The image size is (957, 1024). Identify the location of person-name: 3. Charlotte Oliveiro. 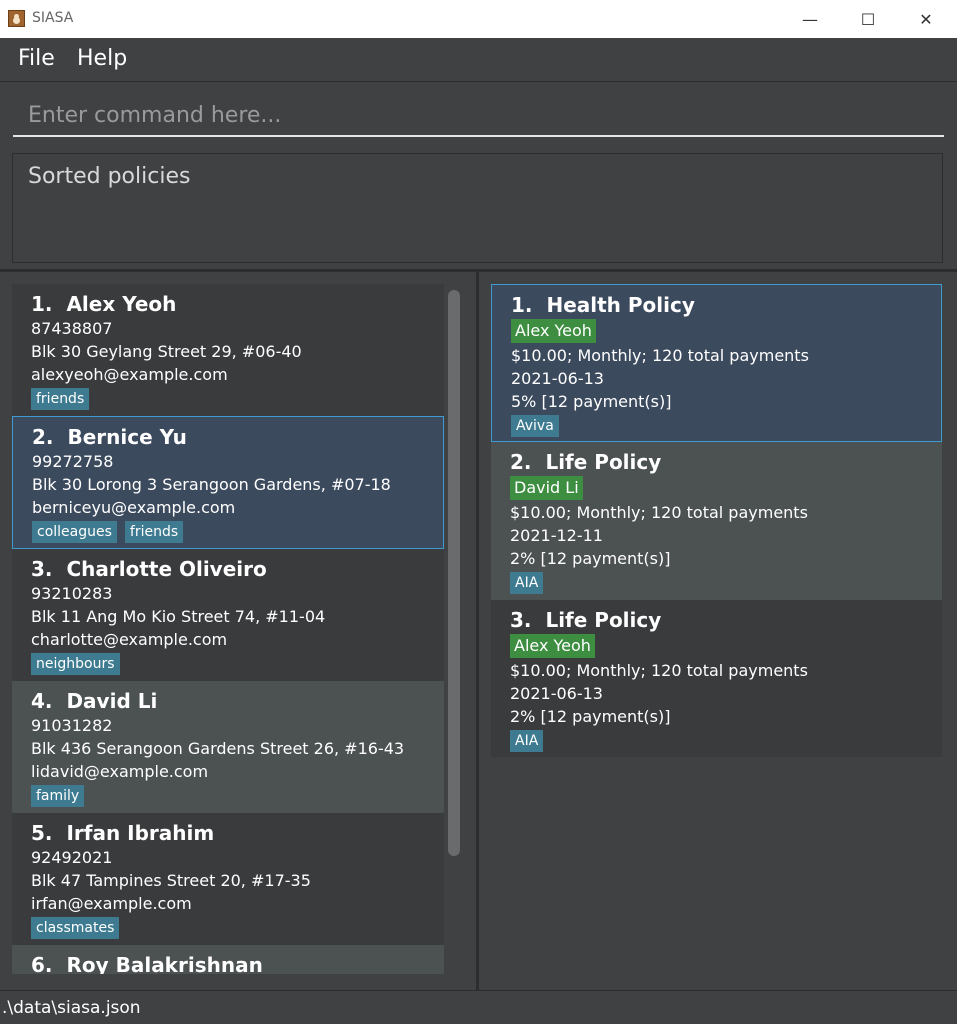
(149, 569).